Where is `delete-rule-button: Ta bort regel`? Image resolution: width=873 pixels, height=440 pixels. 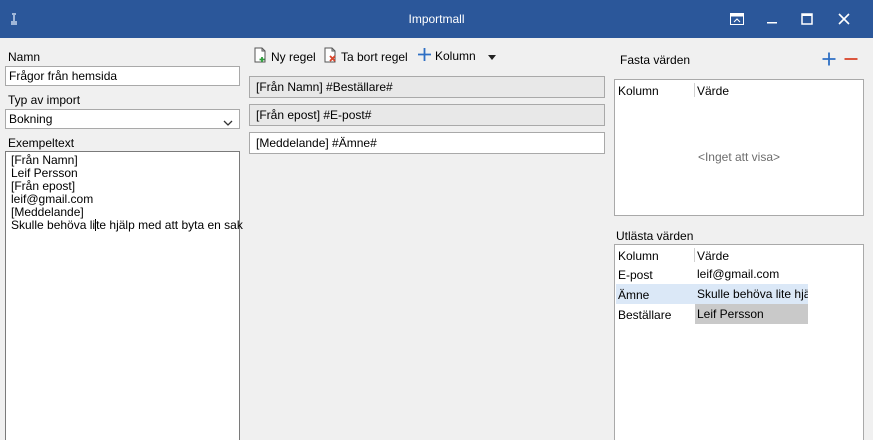
delete-rule-button: Ta bort regel is located at coordinates (365, 56).